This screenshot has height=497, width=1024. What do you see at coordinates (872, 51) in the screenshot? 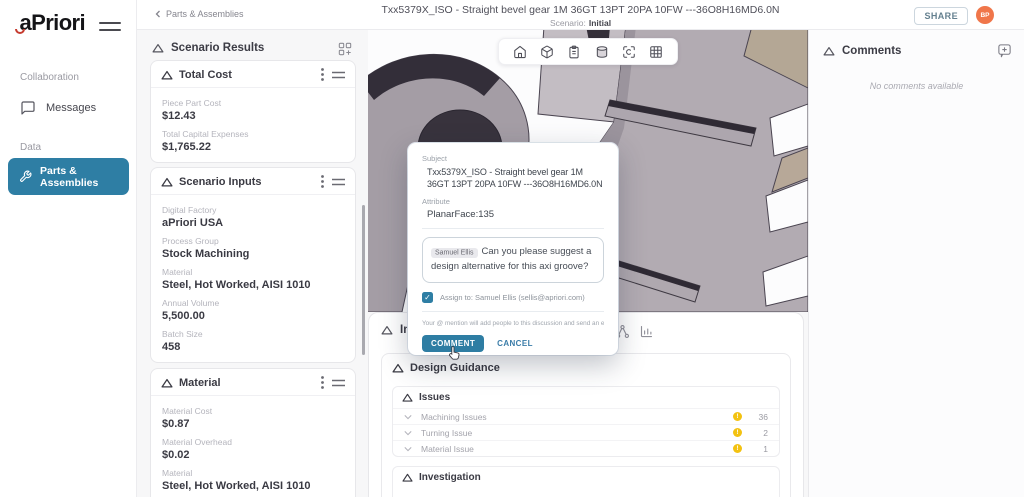
I see `panel-title: Comments` at bounding box center [872, 51].